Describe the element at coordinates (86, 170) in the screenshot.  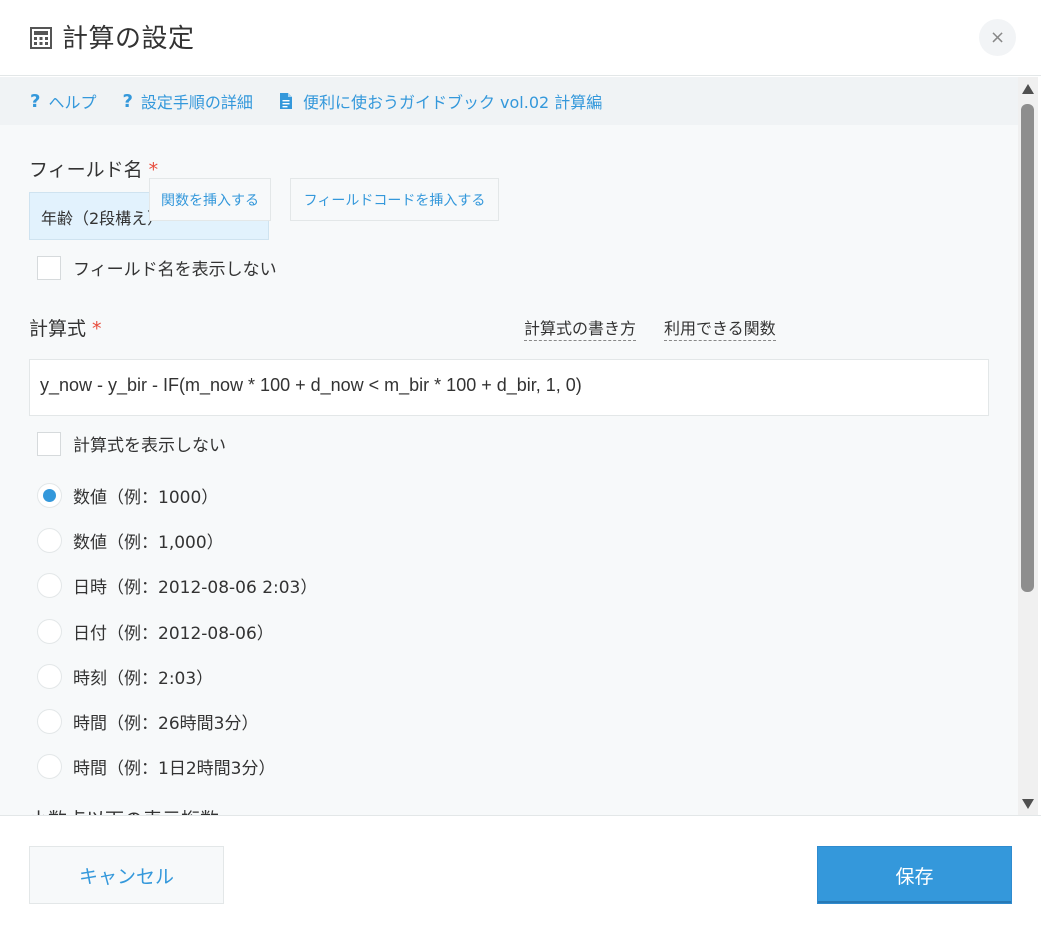
I see `field-name-label-text: フィールド名` at that location.